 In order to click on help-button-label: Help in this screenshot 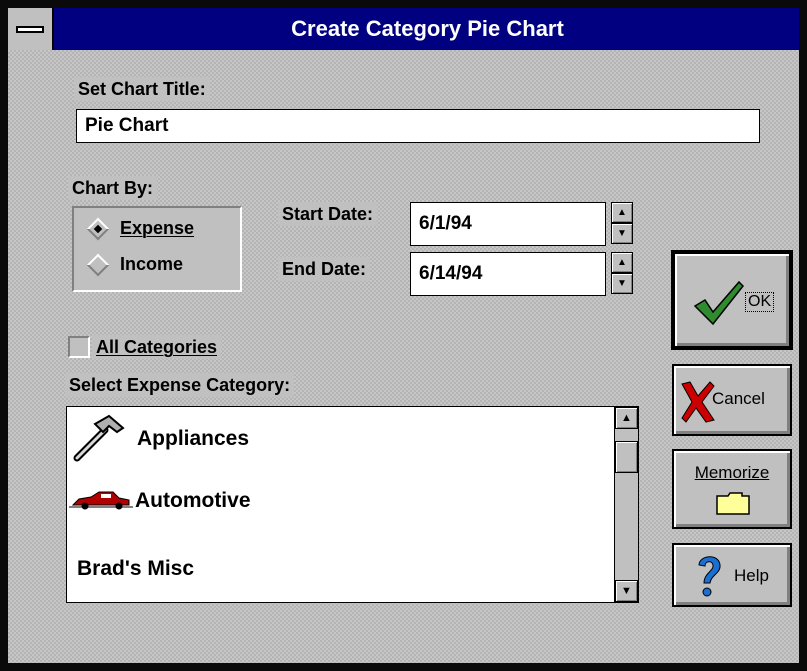, I will do `click(751, 575)`.